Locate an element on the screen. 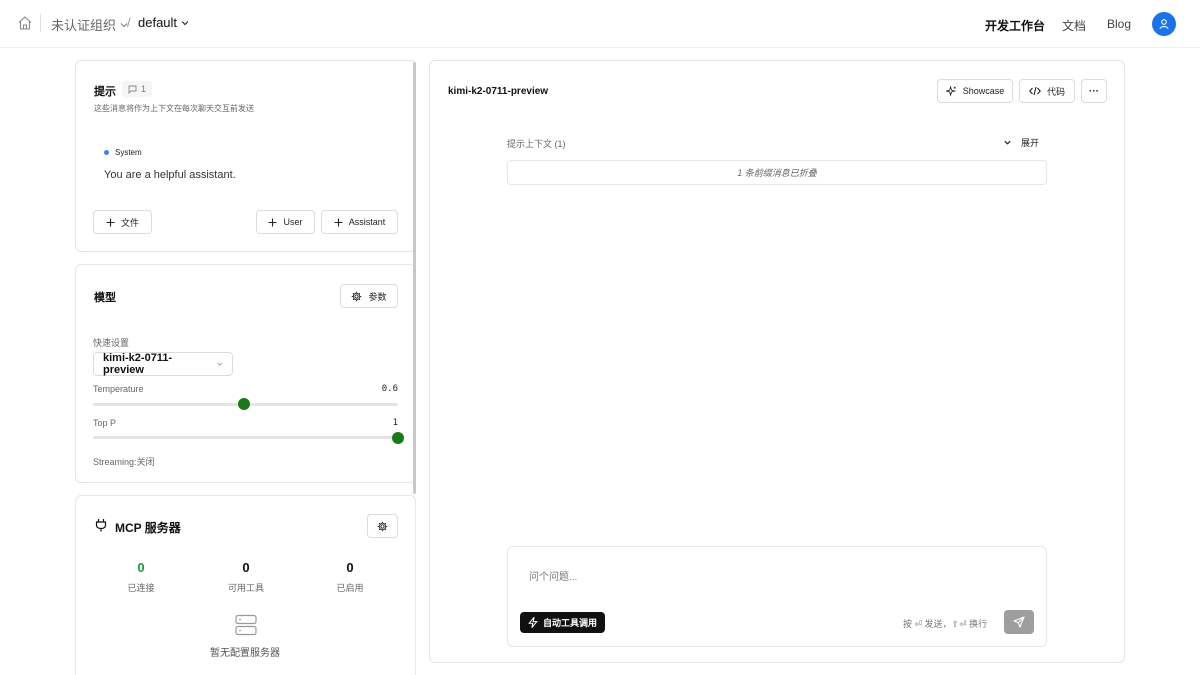 The width and height of the screenshot is (1200, 675). showcase-button: Showcase is located at coordinates (975, 91).